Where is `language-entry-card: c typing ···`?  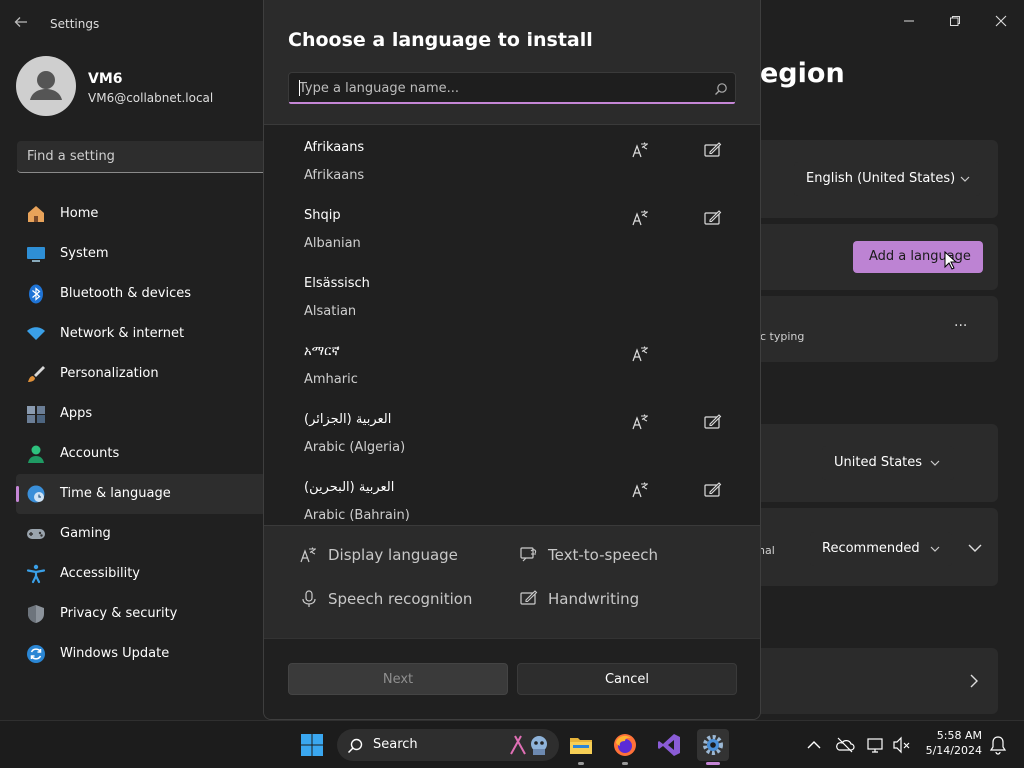 language-entry-card: c typing ··· is located at coordinates (869, 329).